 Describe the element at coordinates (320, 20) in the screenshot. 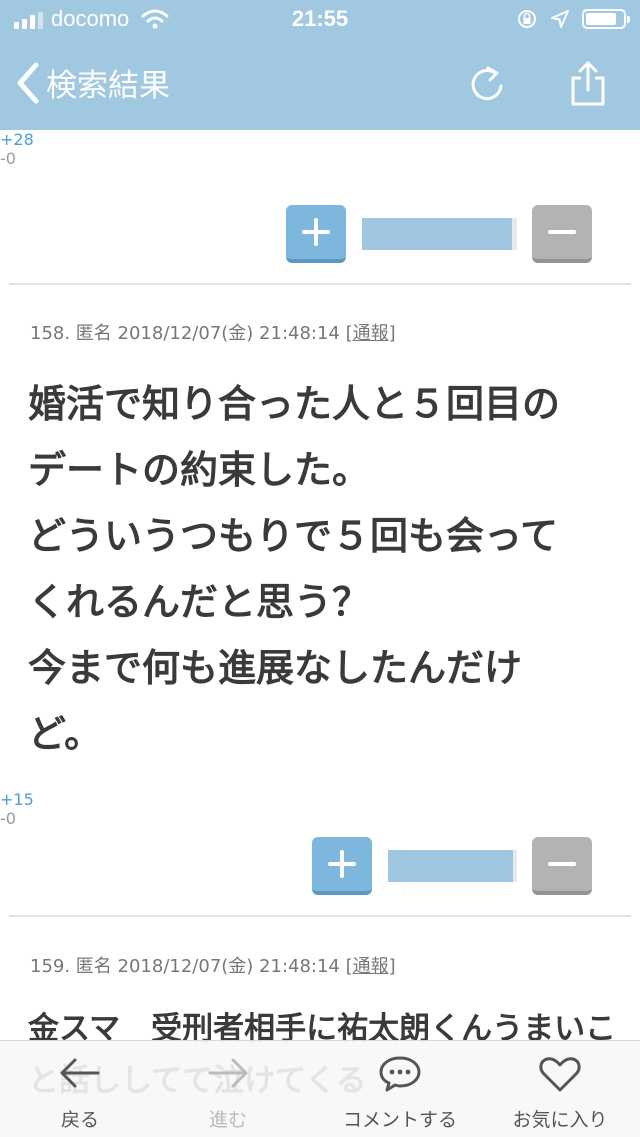

I see `status-bar: docomo 21:55` at that location.